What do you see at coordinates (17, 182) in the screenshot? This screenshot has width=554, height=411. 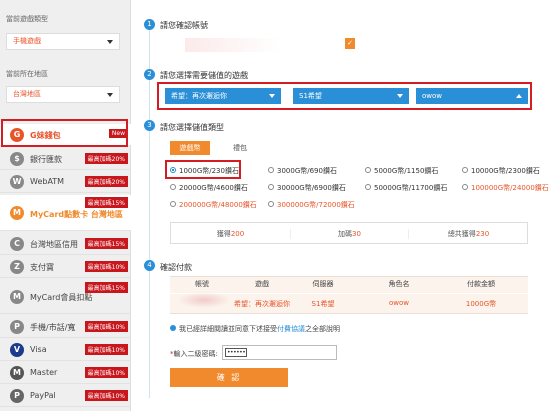 I see `atm-icon: W` at bounding box center [17, 182].